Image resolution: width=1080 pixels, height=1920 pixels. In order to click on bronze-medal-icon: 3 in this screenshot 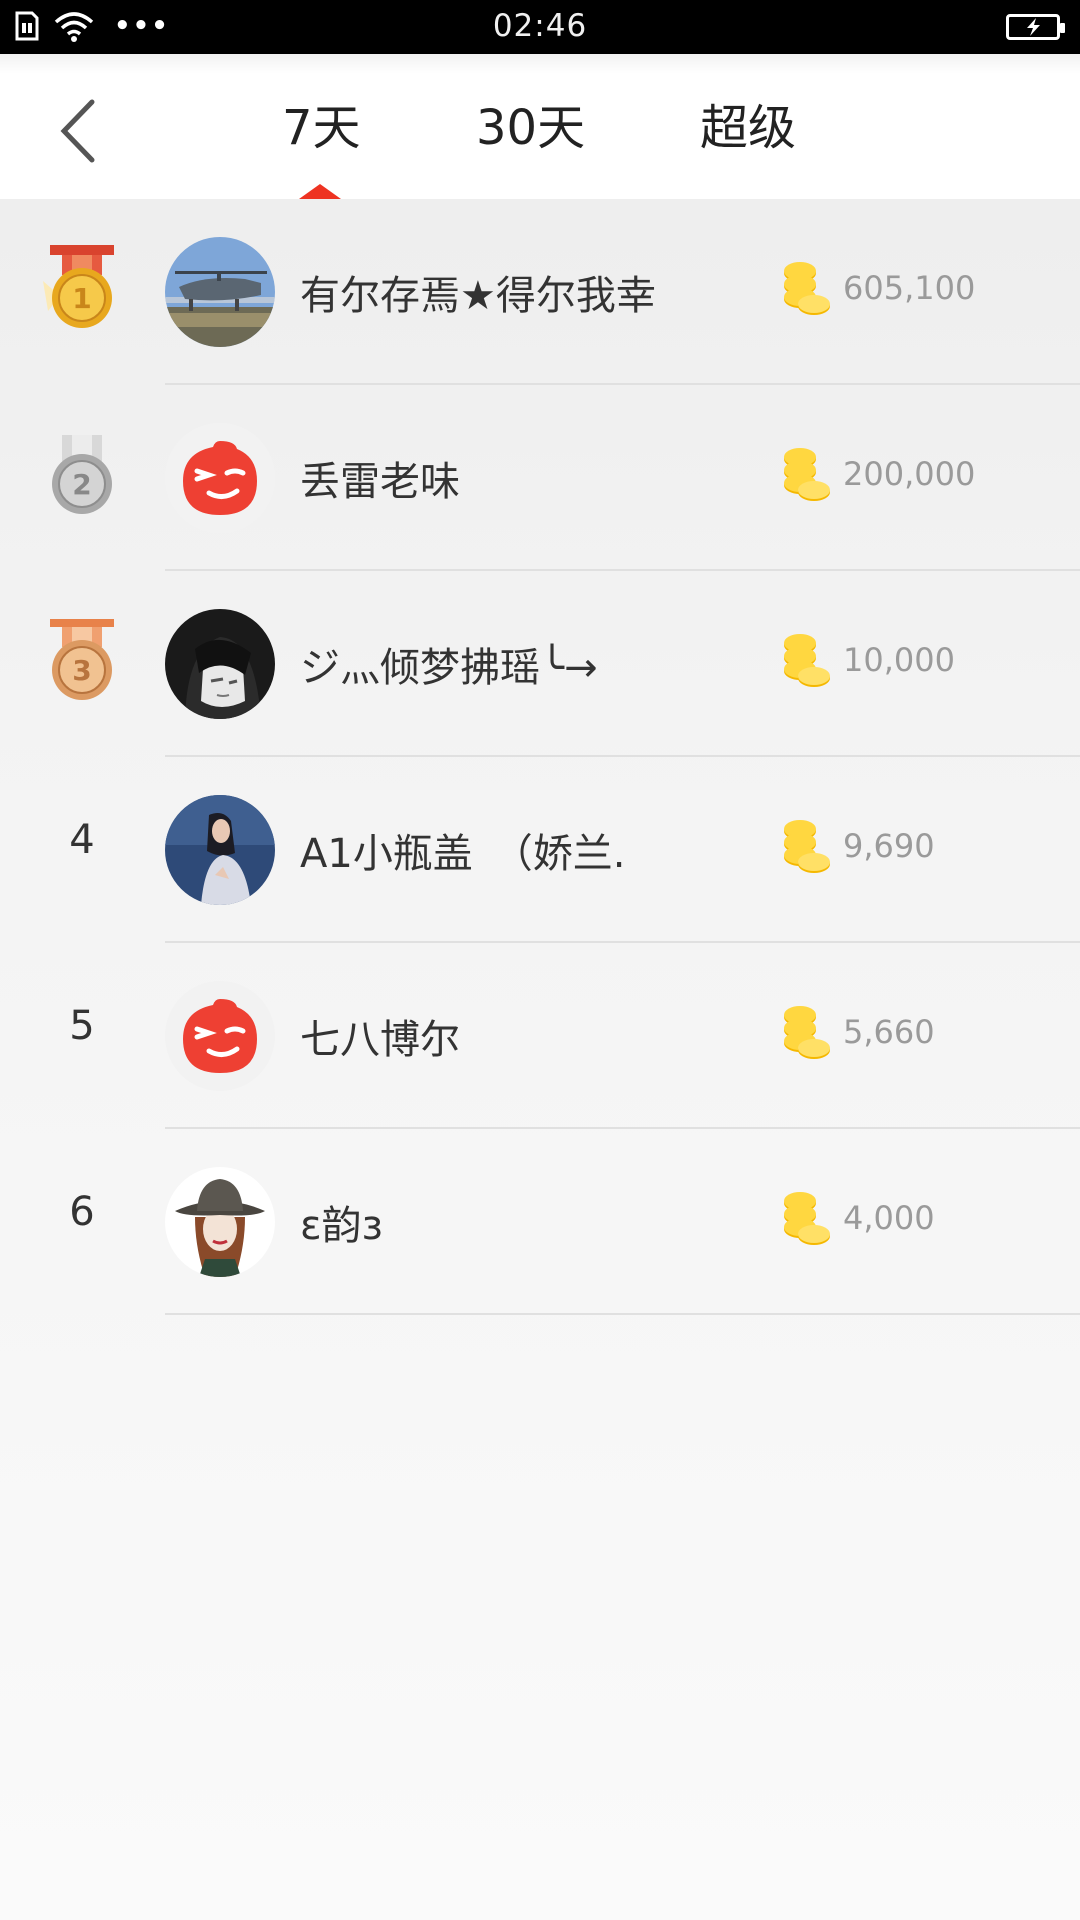, I will do `click(82, 659)`.